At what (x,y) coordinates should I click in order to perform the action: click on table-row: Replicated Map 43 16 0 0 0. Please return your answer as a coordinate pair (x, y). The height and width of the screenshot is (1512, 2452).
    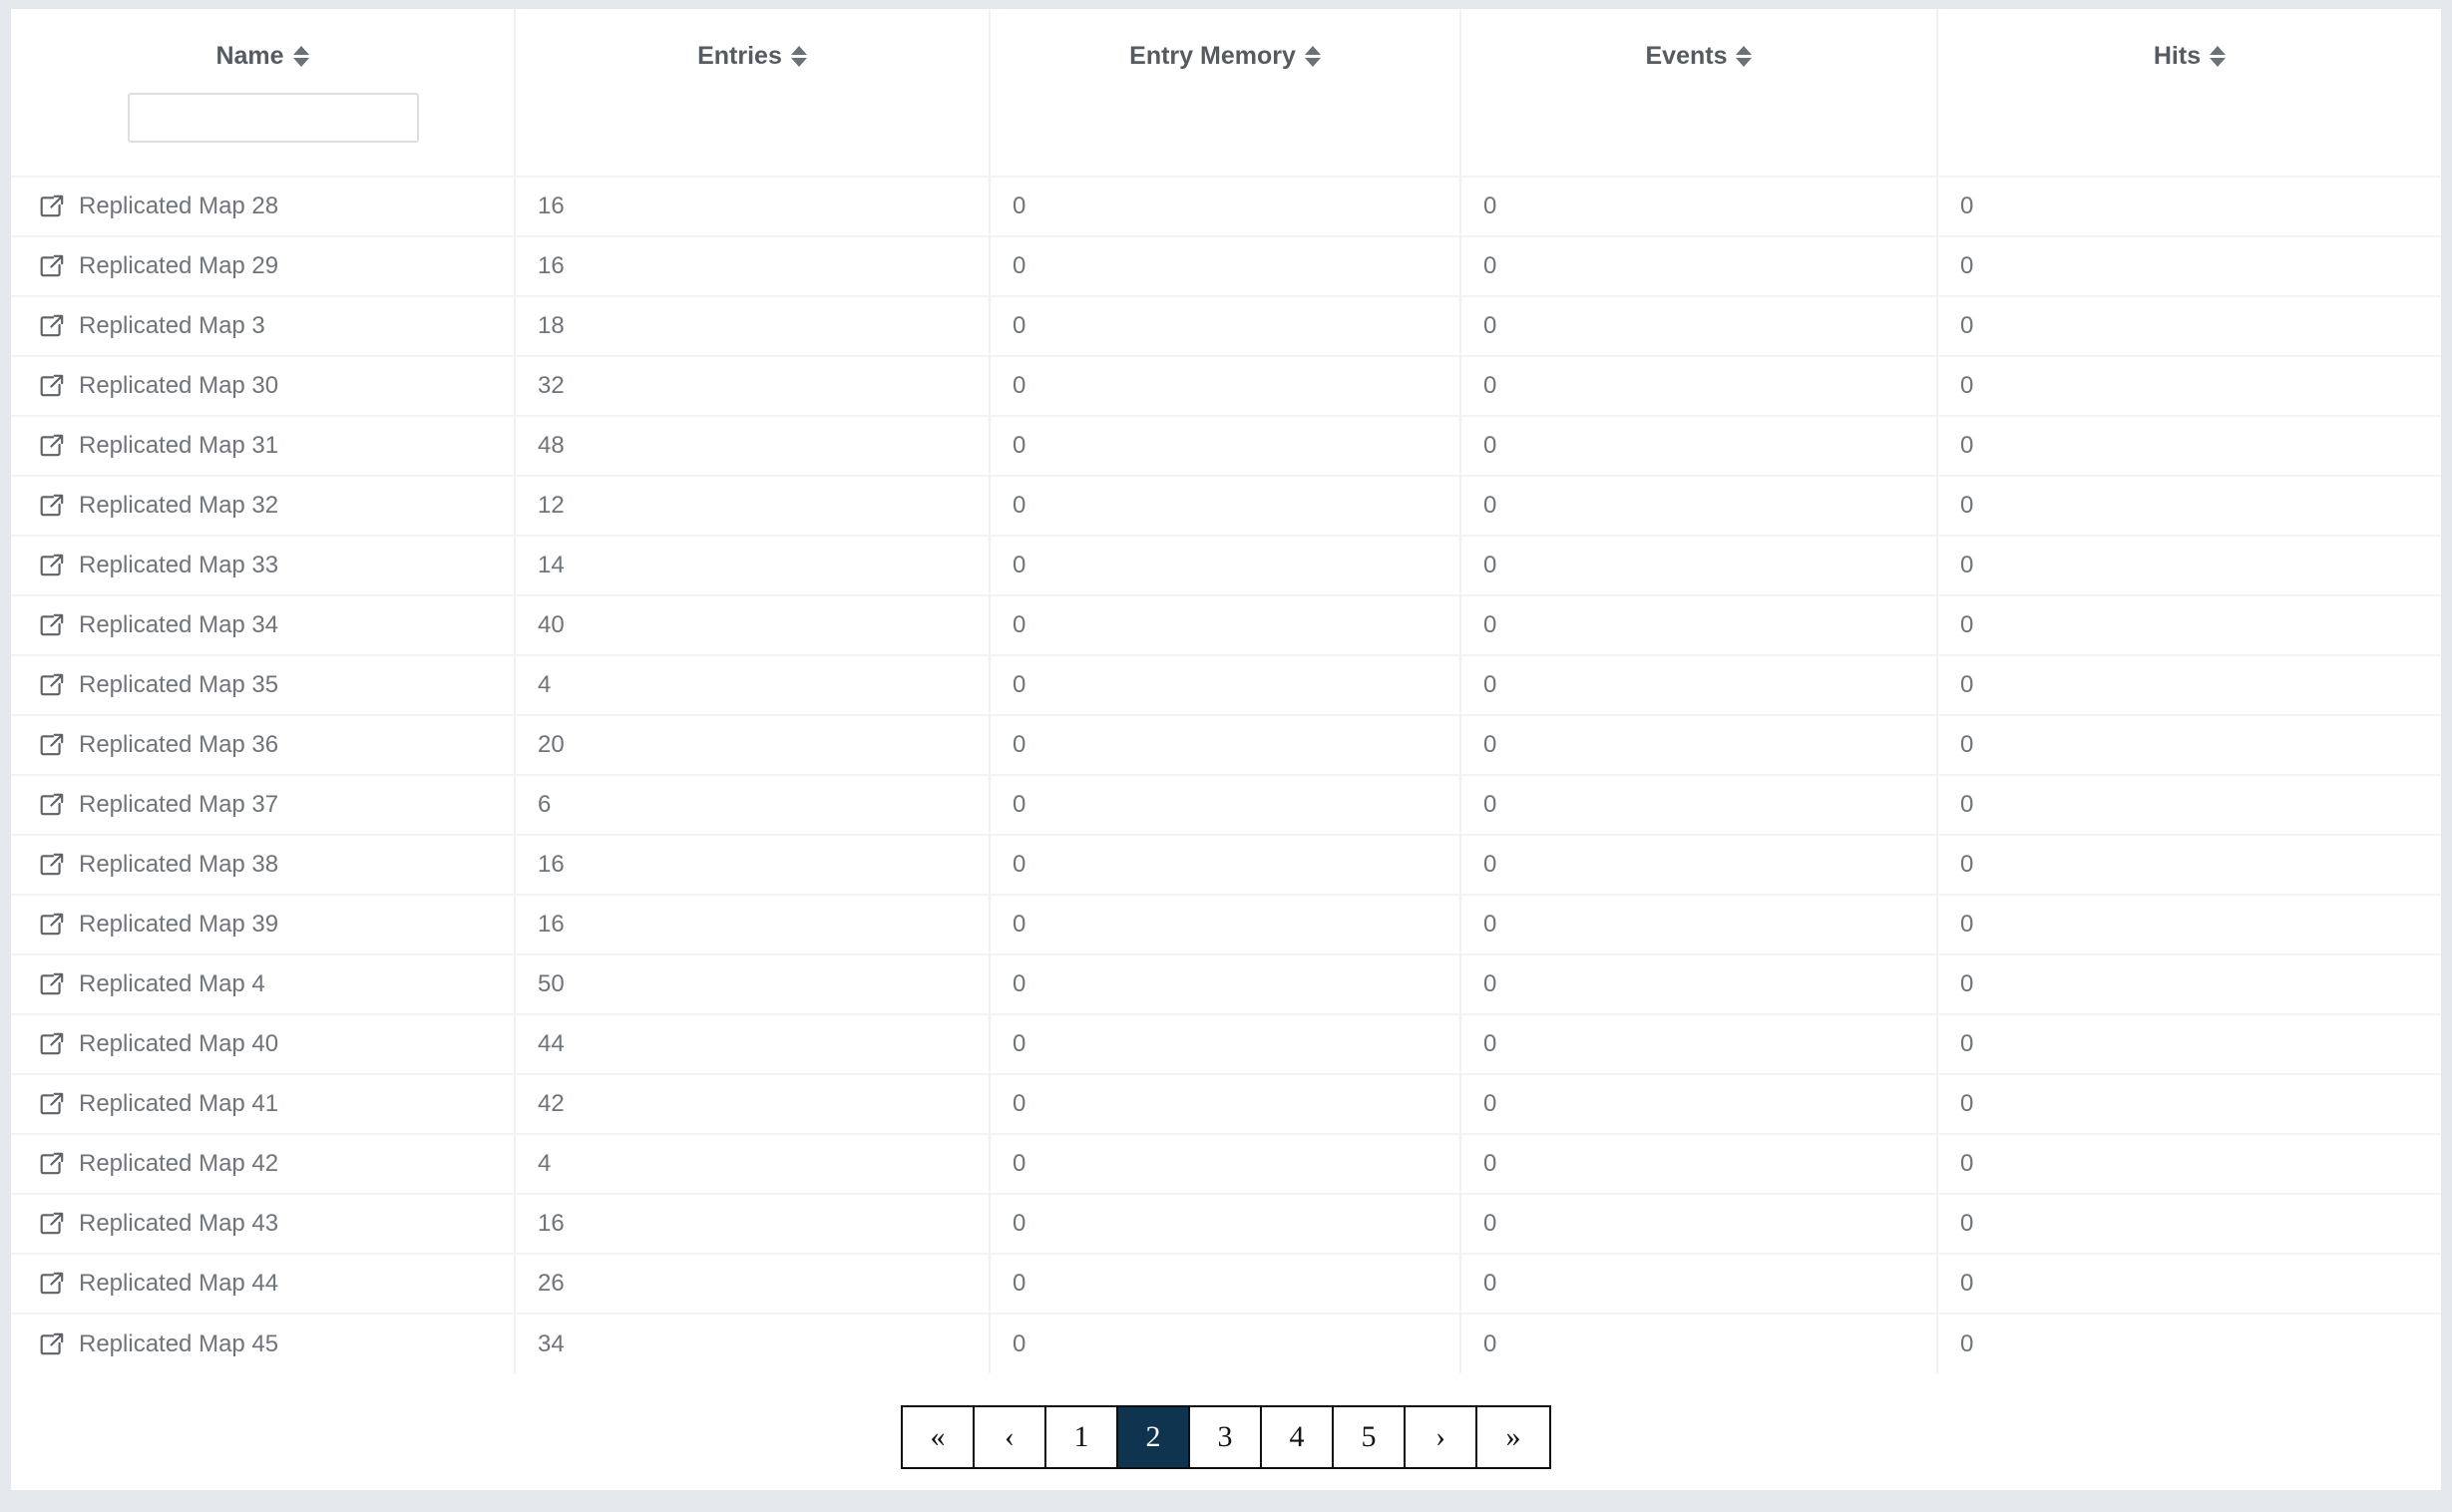
    Looking at the image, I should click on (1226, 1224).